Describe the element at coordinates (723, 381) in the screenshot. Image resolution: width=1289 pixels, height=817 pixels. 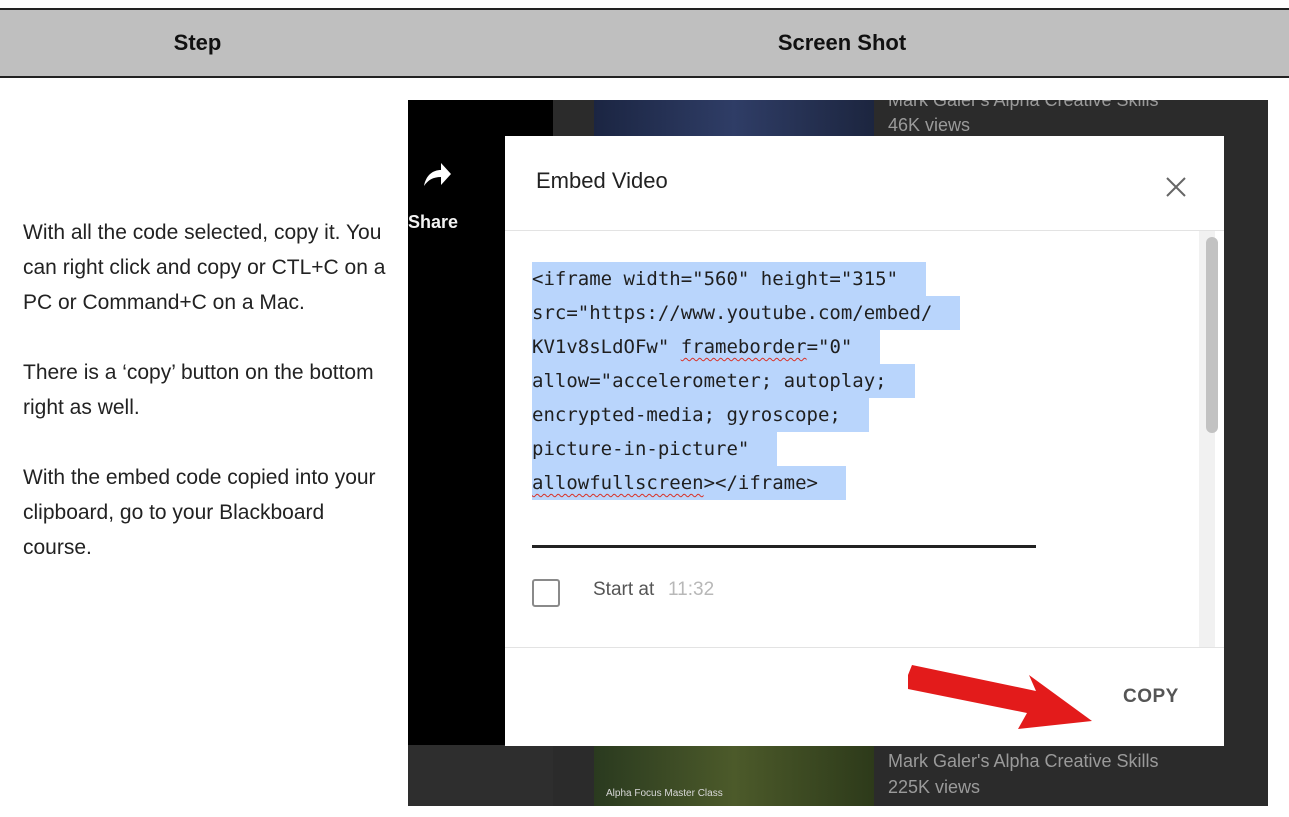
I see `code-line: allow="accelerometer; autoplay;` at that location.